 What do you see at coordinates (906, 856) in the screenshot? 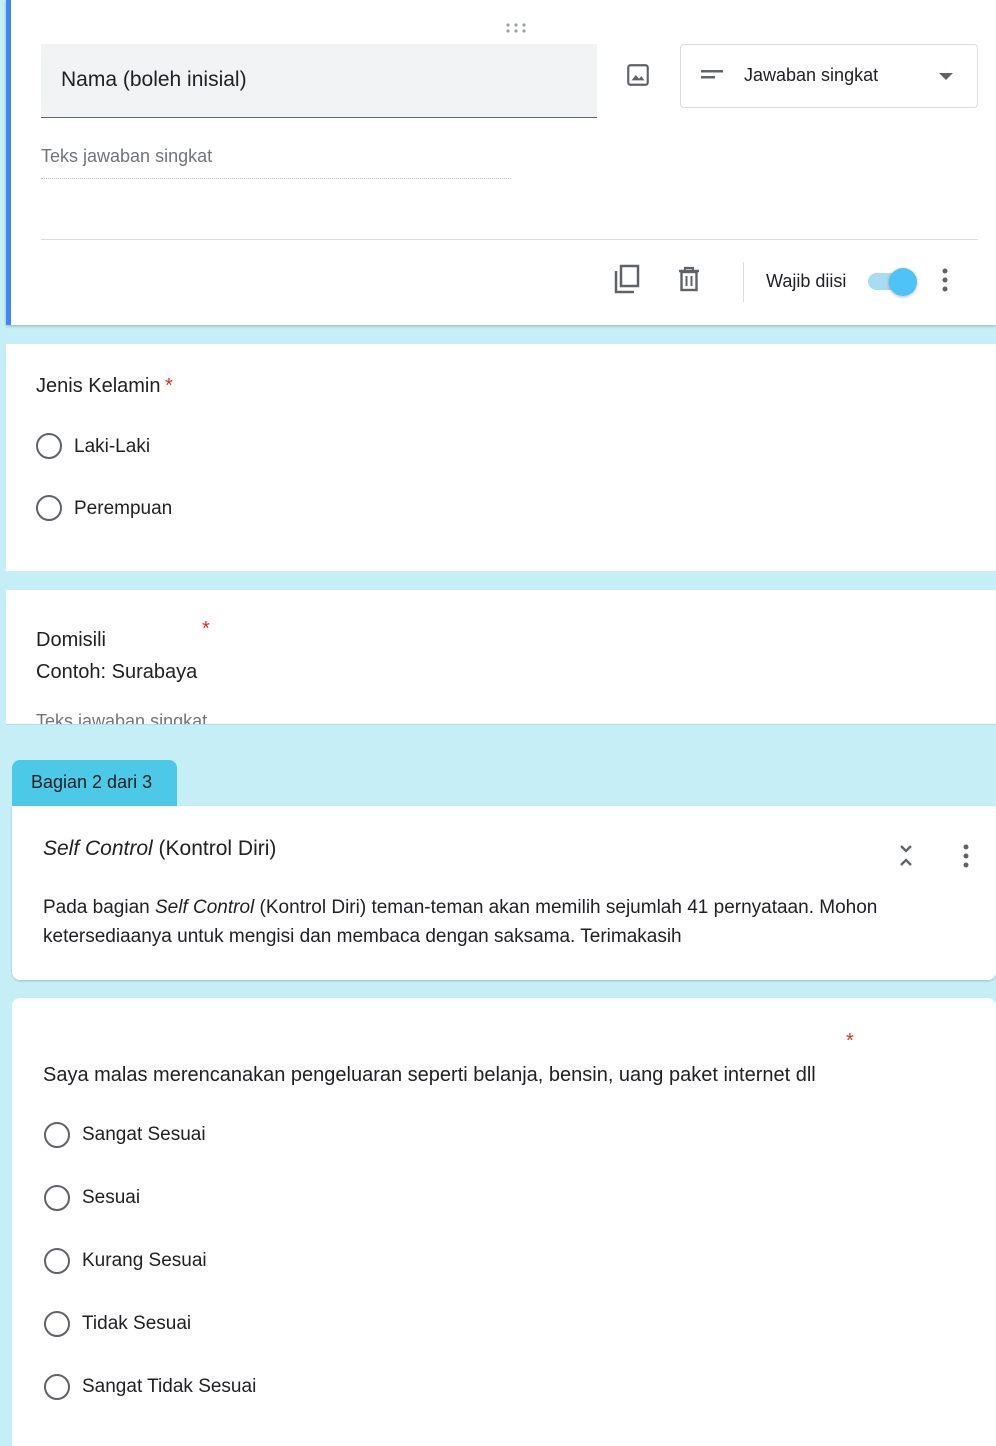
I see `collapse-icon` at bounding box center [906, 856].